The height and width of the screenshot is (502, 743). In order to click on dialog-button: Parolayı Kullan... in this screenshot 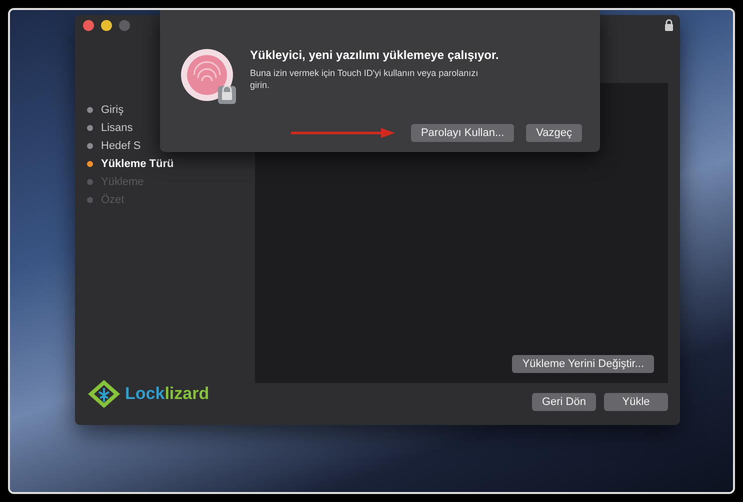, I will do `click(462, 133)`.